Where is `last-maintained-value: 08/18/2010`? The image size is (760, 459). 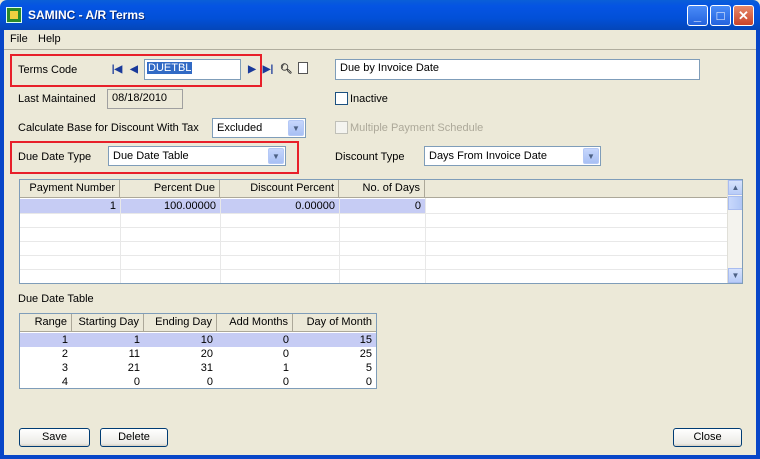
last-maintained-value: 08/18/2010 is located at coordinates (145, 99).